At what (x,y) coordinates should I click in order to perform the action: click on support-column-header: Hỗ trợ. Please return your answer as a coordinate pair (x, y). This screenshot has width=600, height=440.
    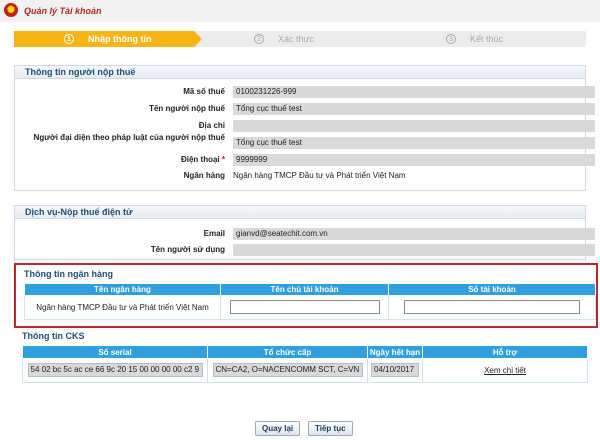
    Looking at the image, I should click on (505, 352).